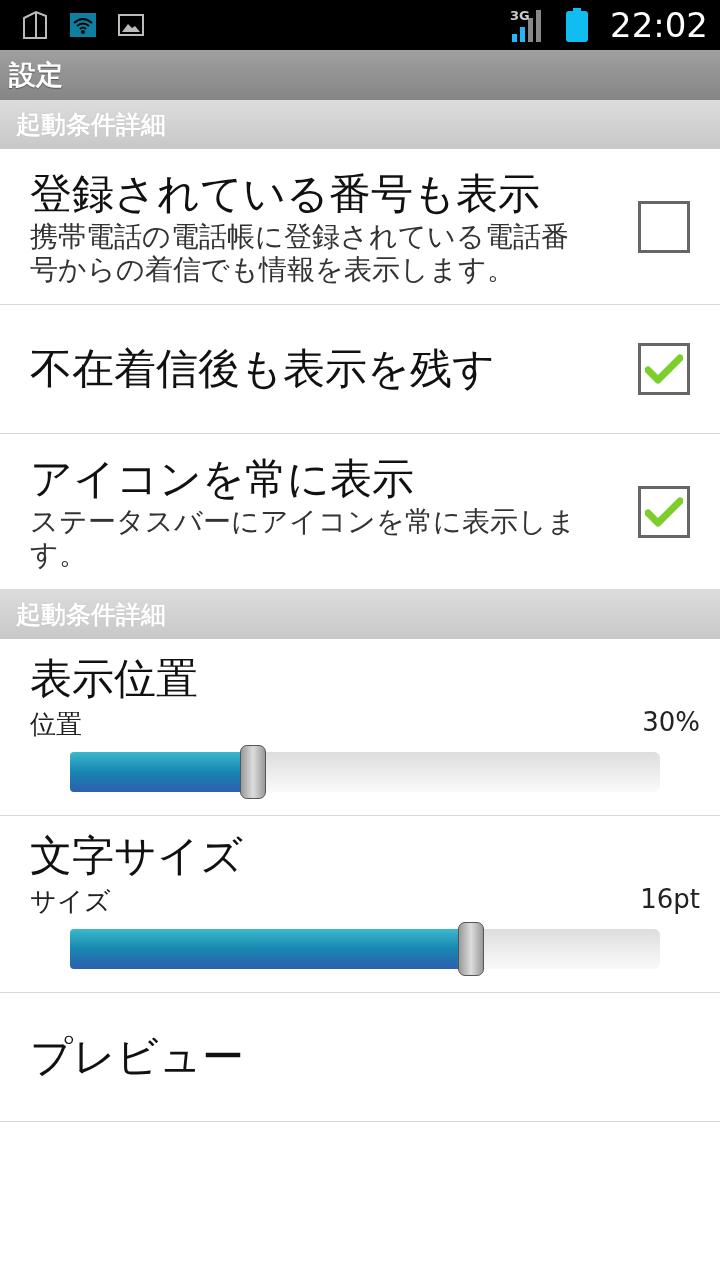 The image size is (720, 1280). What do you see at coordinates (263, 369) in the screenshot?
I see `setting-title: 不在着信後も表示を残す` at bounding box center [263, 369].